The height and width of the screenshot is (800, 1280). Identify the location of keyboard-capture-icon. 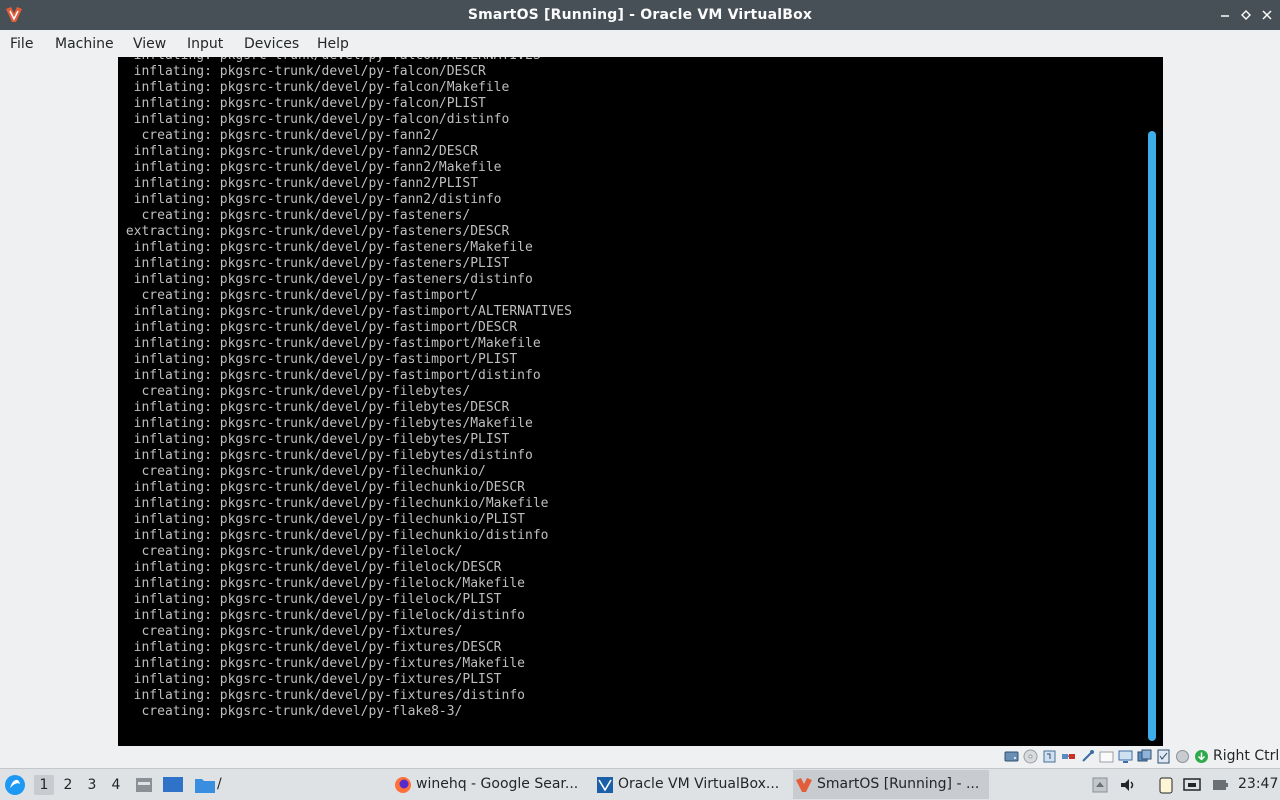
(1201, 756).